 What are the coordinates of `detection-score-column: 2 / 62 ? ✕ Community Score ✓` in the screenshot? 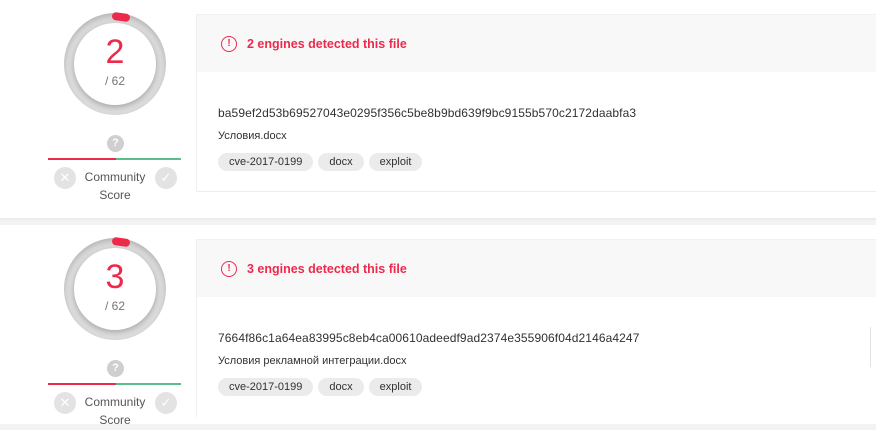 It's located at (115, 109).